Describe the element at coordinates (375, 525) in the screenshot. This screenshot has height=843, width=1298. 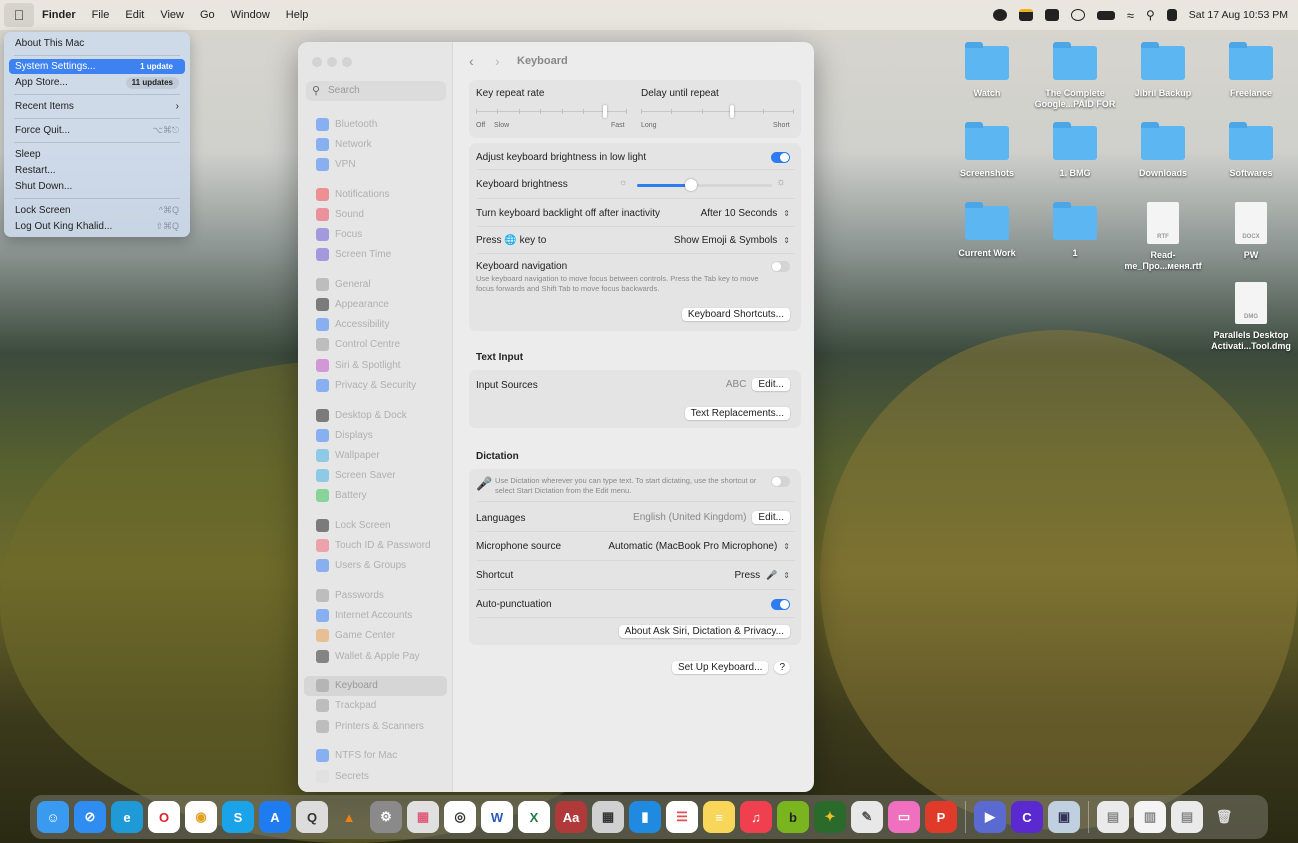
I see `sidebar-item-lock-screen: Lock Screen` at that location.